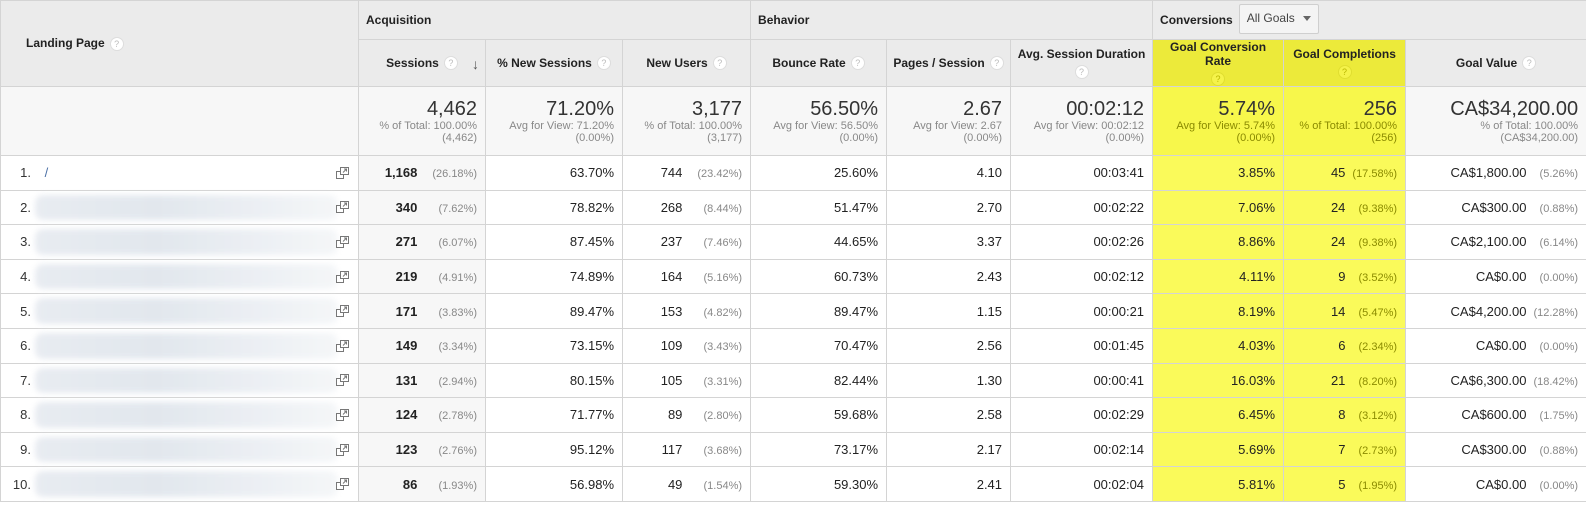  Describe the element at coordinates (723, 243) in the screenshot. I see `new-users-percent: (7.46%)` at that location.